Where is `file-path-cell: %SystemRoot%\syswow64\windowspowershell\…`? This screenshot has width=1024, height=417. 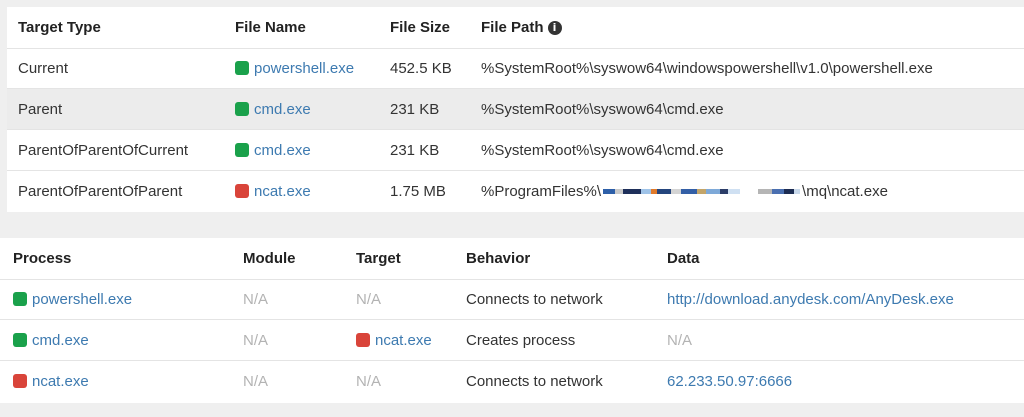 file-path-cell: %SystemRoot%\syswow64\windowspowershell\… is located at coordinates (707, 68).